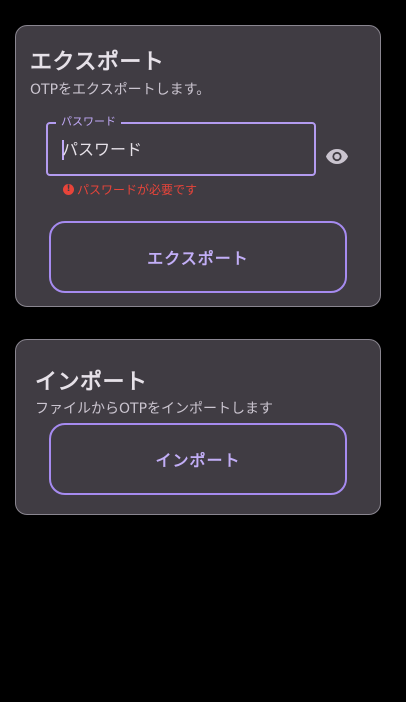 Image resolution: width=406 pixels, height=702 pixels. I want to click on eye-icon, so click(337, 156).